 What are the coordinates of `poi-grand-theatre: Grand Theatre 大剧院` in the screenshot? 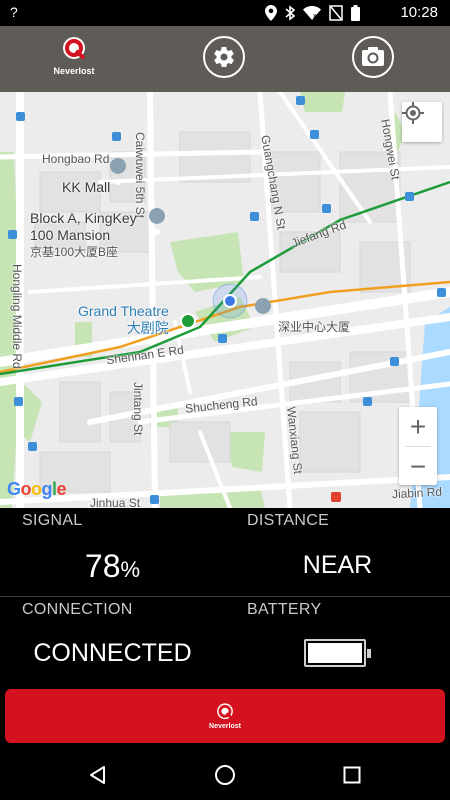 It's located at (123, 320).